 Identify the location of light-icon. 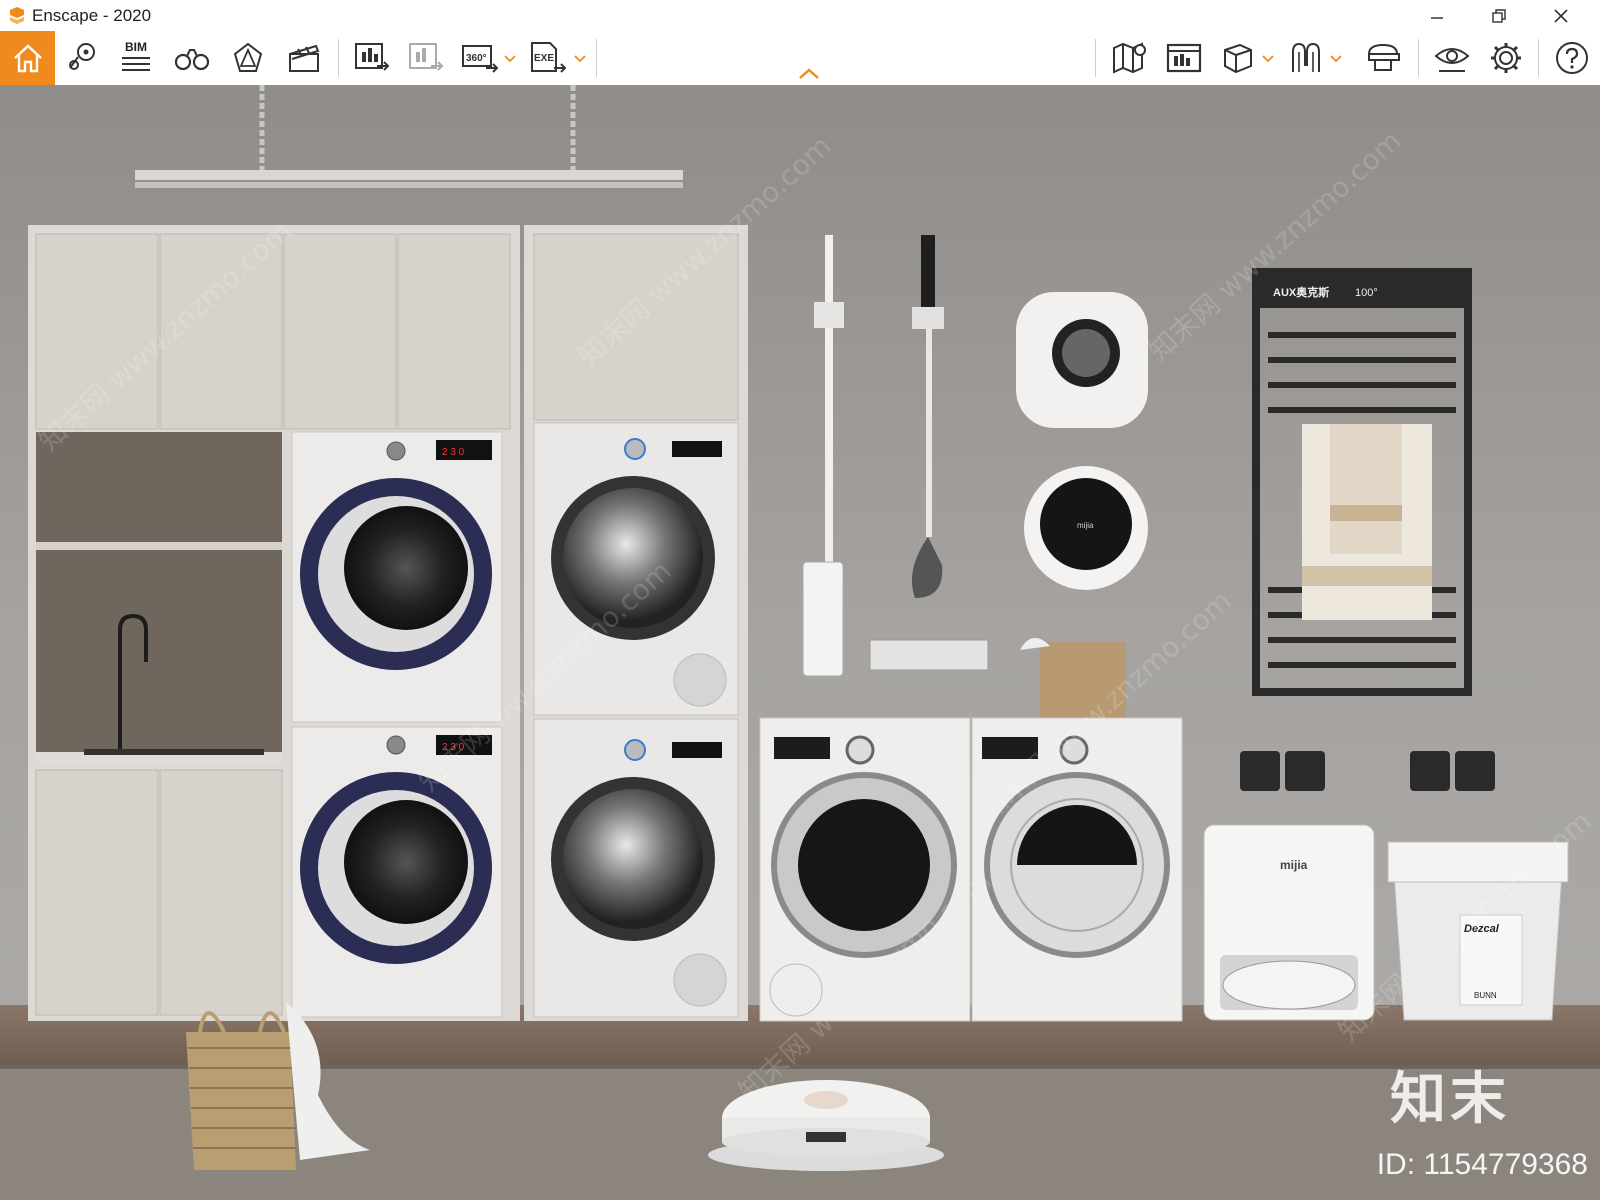
(248, 57).